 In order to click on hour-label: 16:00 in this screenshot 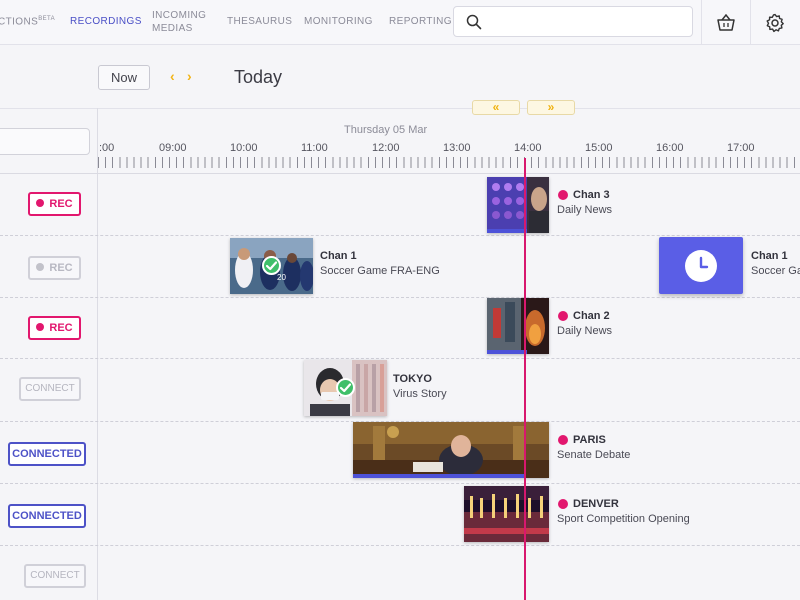, I will do `click(670, 148)`.